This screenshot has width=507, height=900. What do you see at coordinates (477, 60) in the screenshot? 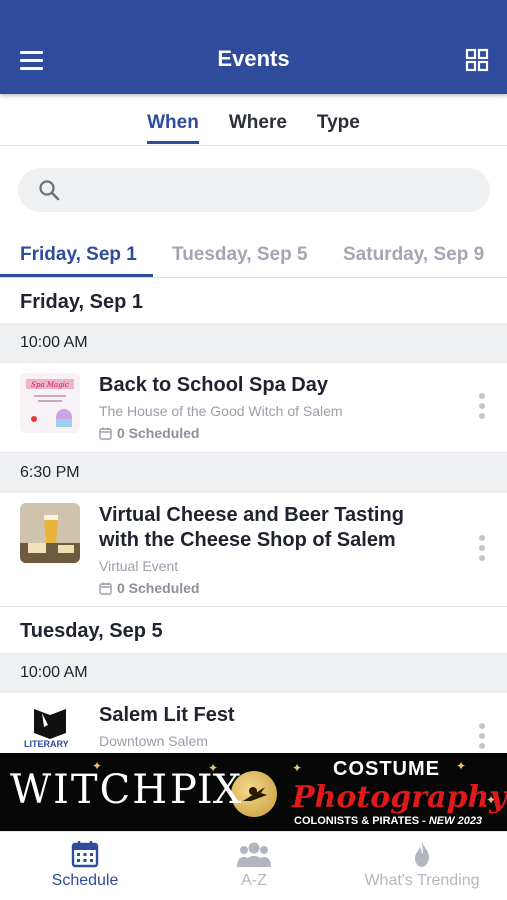
I see `grid-view-icon` at bounding box center [477, 60].